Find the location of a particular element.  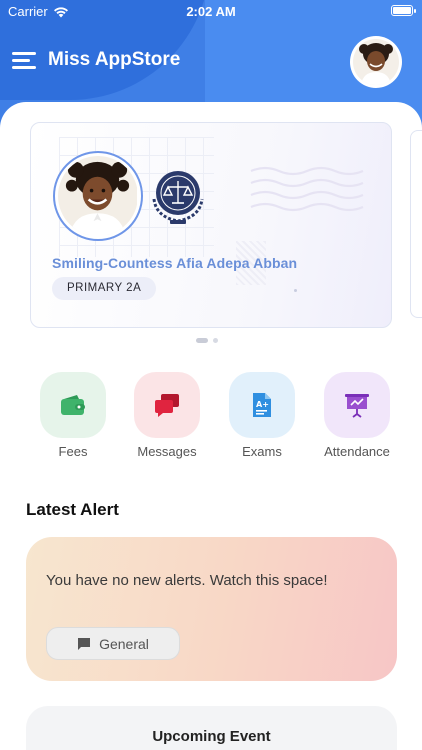

student-photo is located at coordinates (98, 196).